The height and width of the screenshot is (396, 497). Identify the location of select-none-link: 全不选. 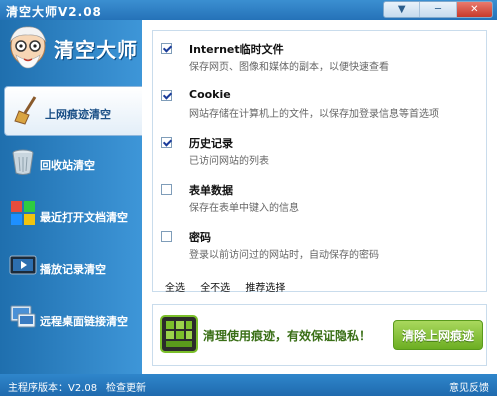
(215, 288).